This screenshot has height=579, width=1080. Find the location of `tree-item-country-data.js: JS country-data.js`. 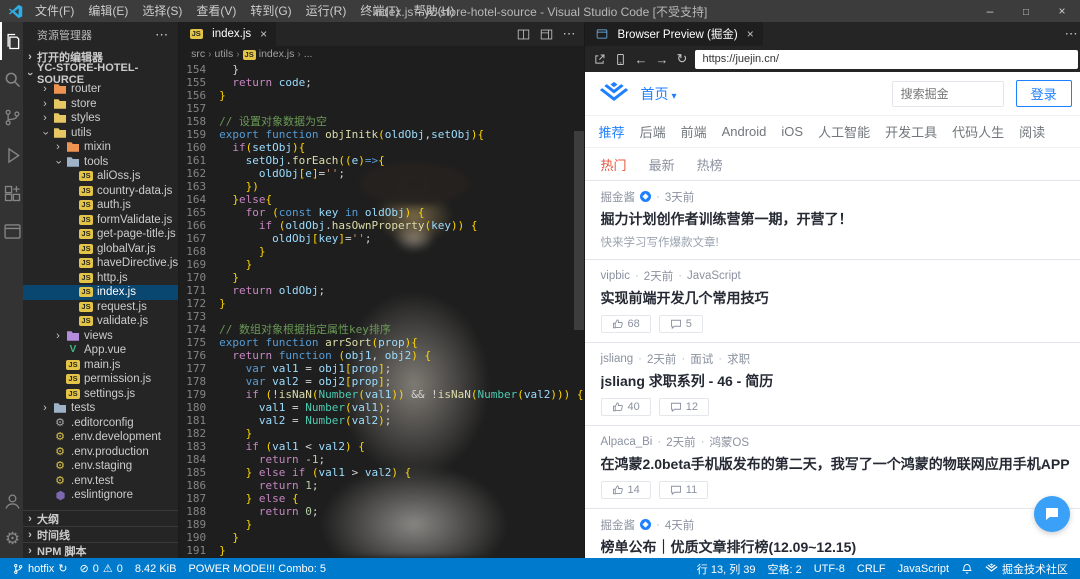

tree-item-country-data.js: JS country-data.js is located at coordinates (100, 191).